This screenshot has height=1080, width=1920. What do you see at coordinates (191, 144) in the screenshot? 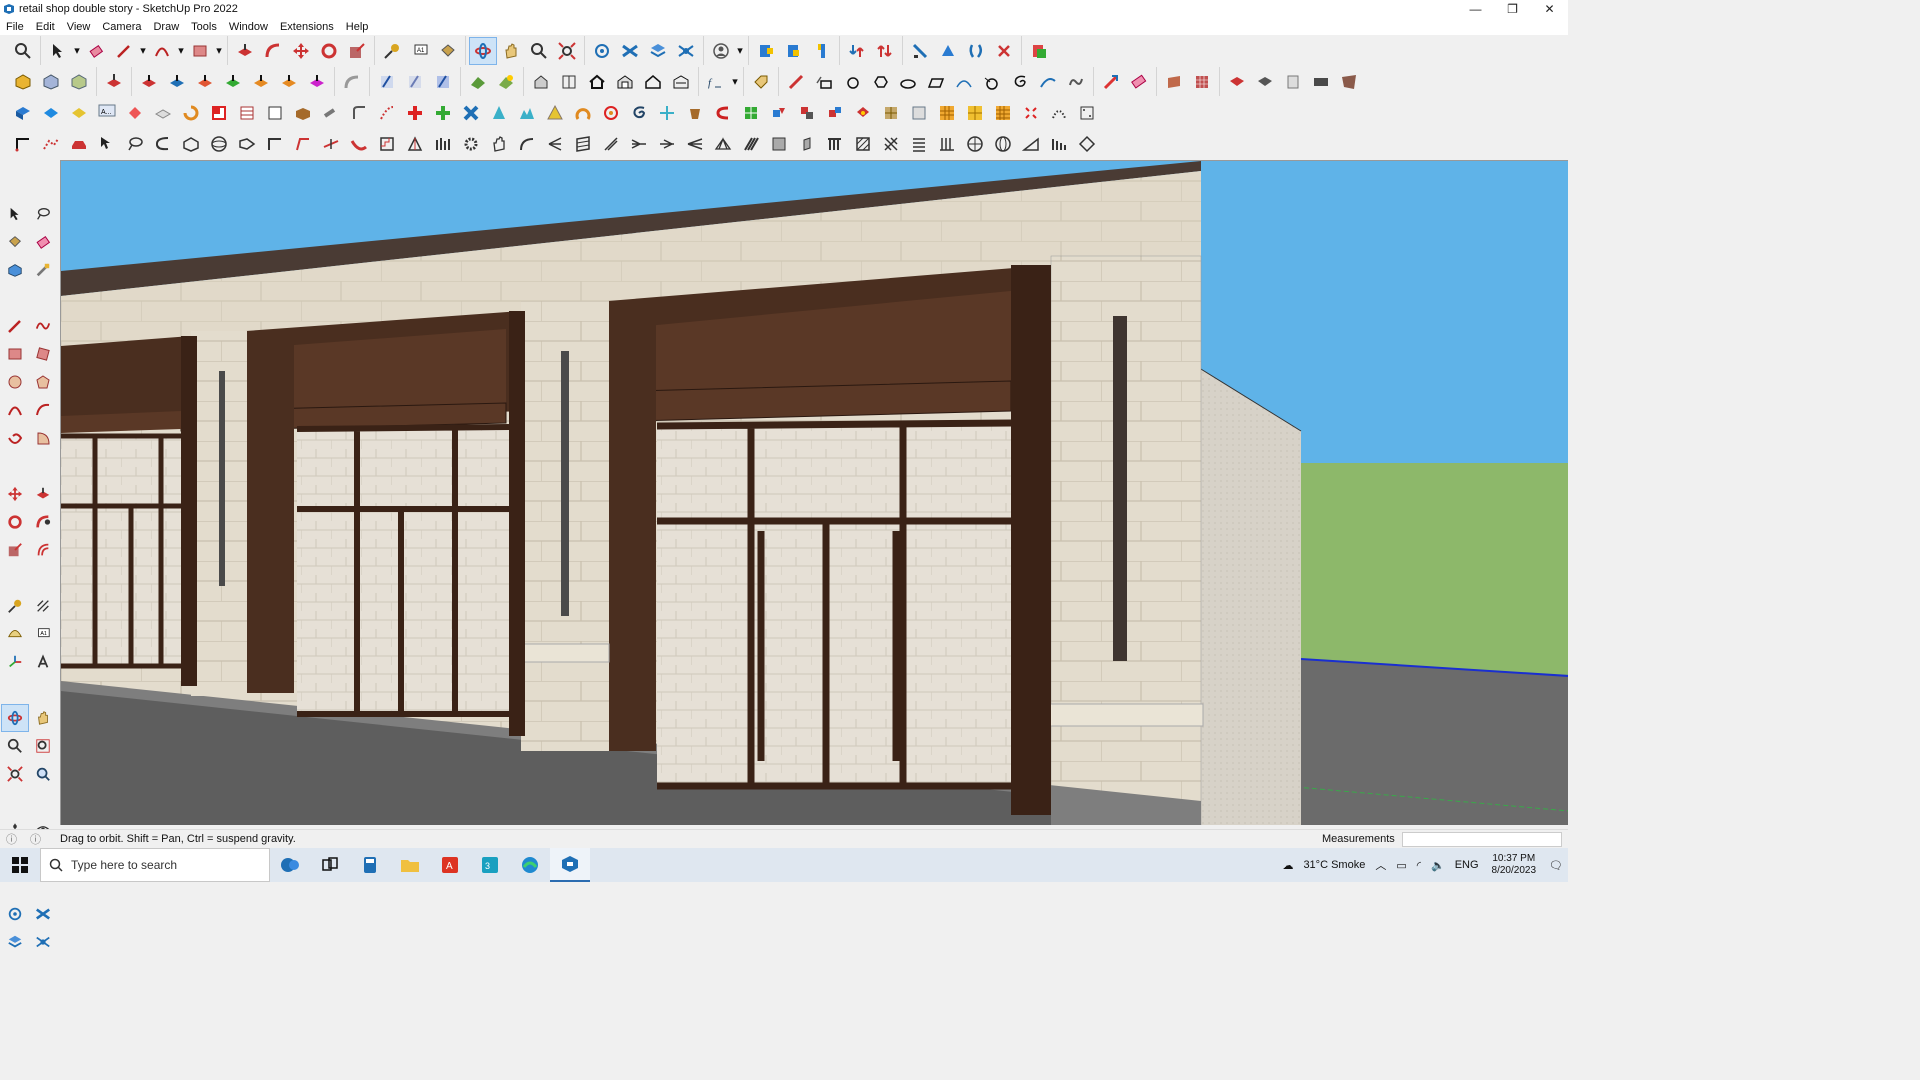
I see `box-outline-icon` at bounding box center [191, 144].